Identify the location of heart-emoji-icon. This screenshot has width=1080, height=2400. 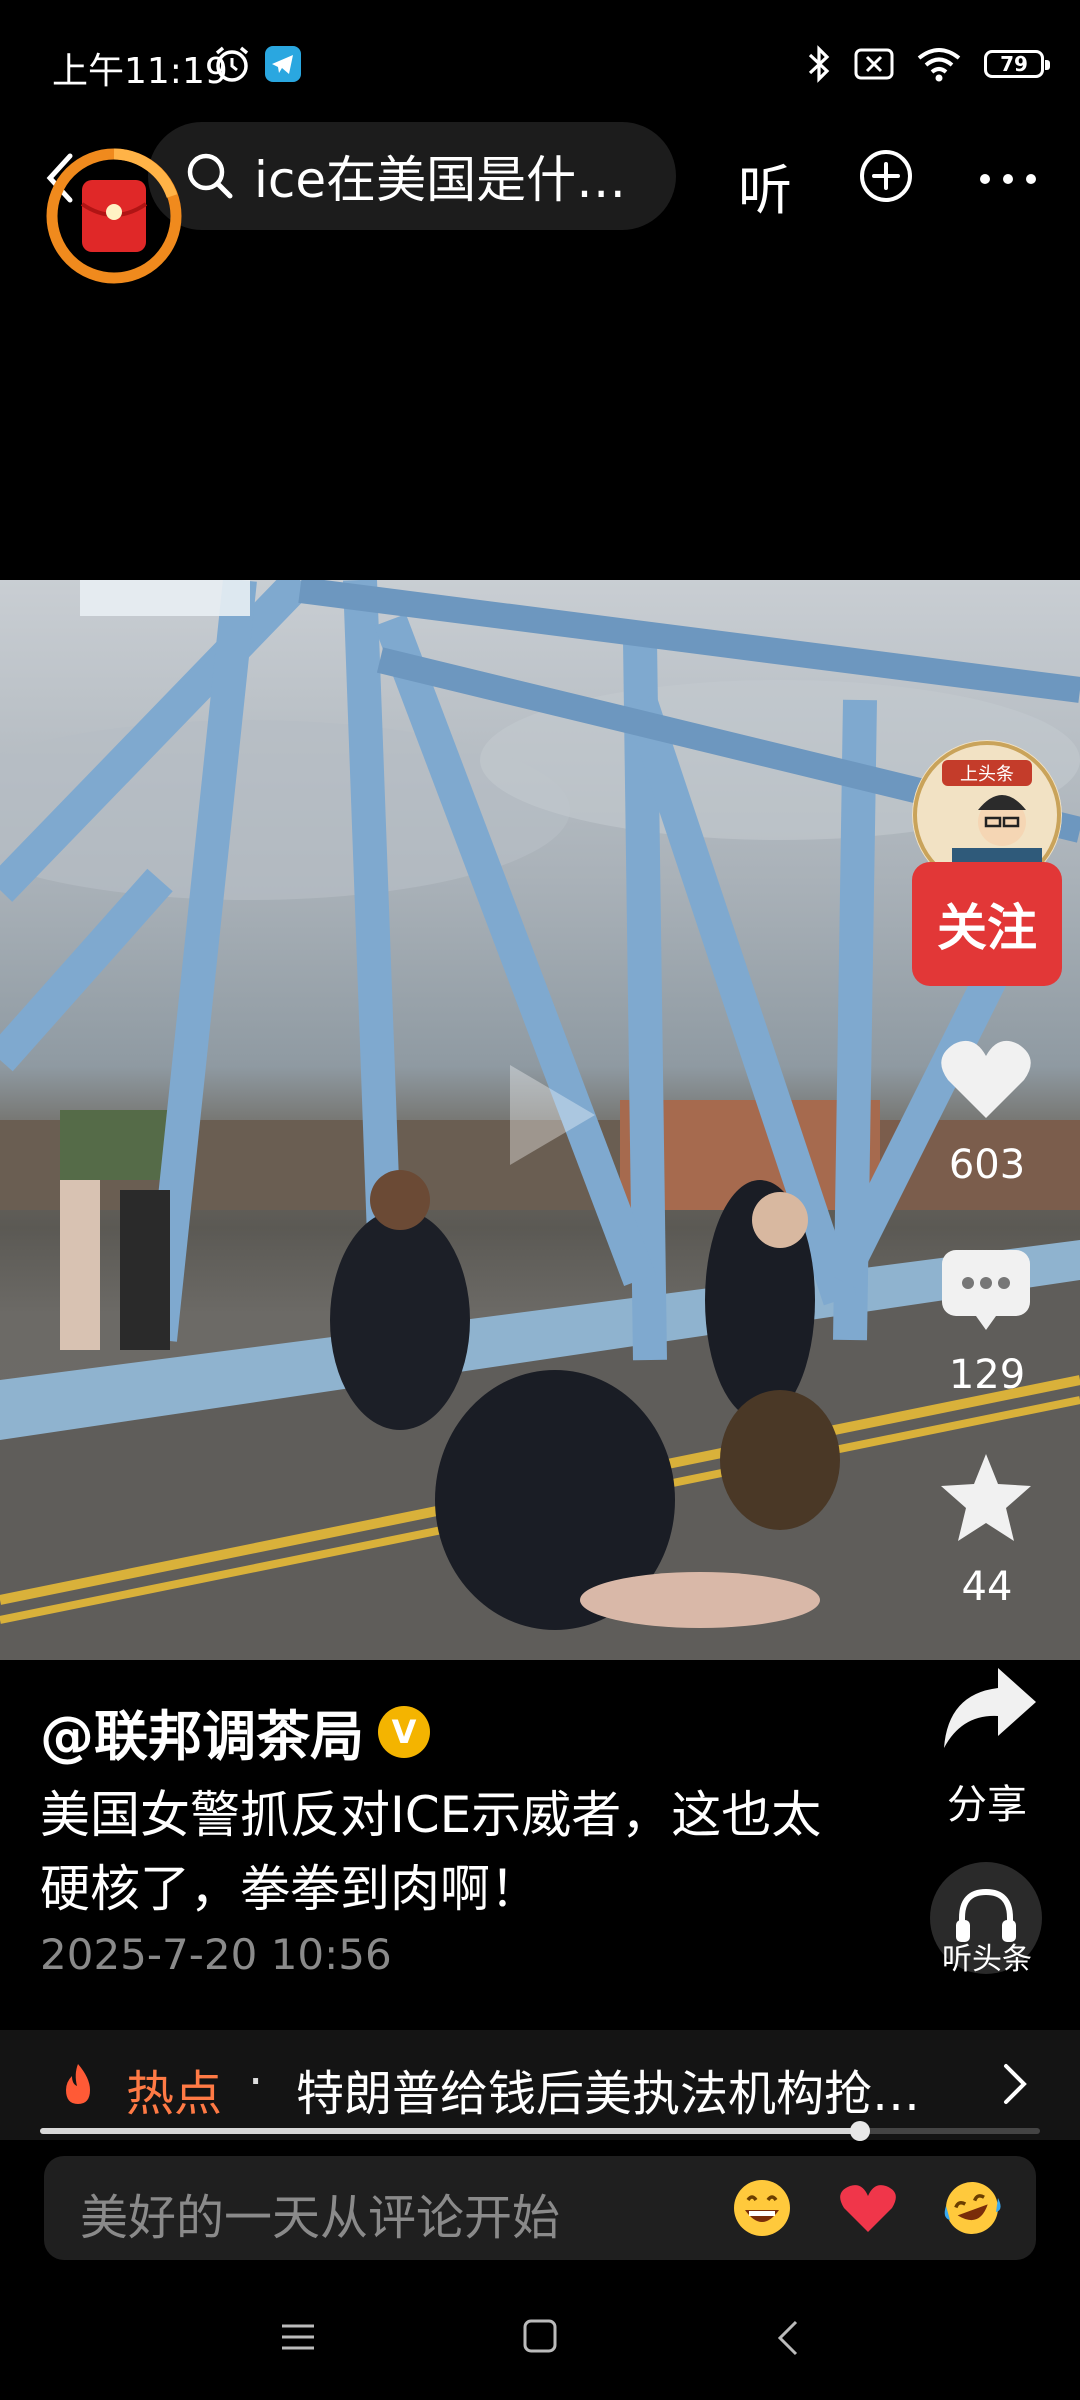
(868, 2208).